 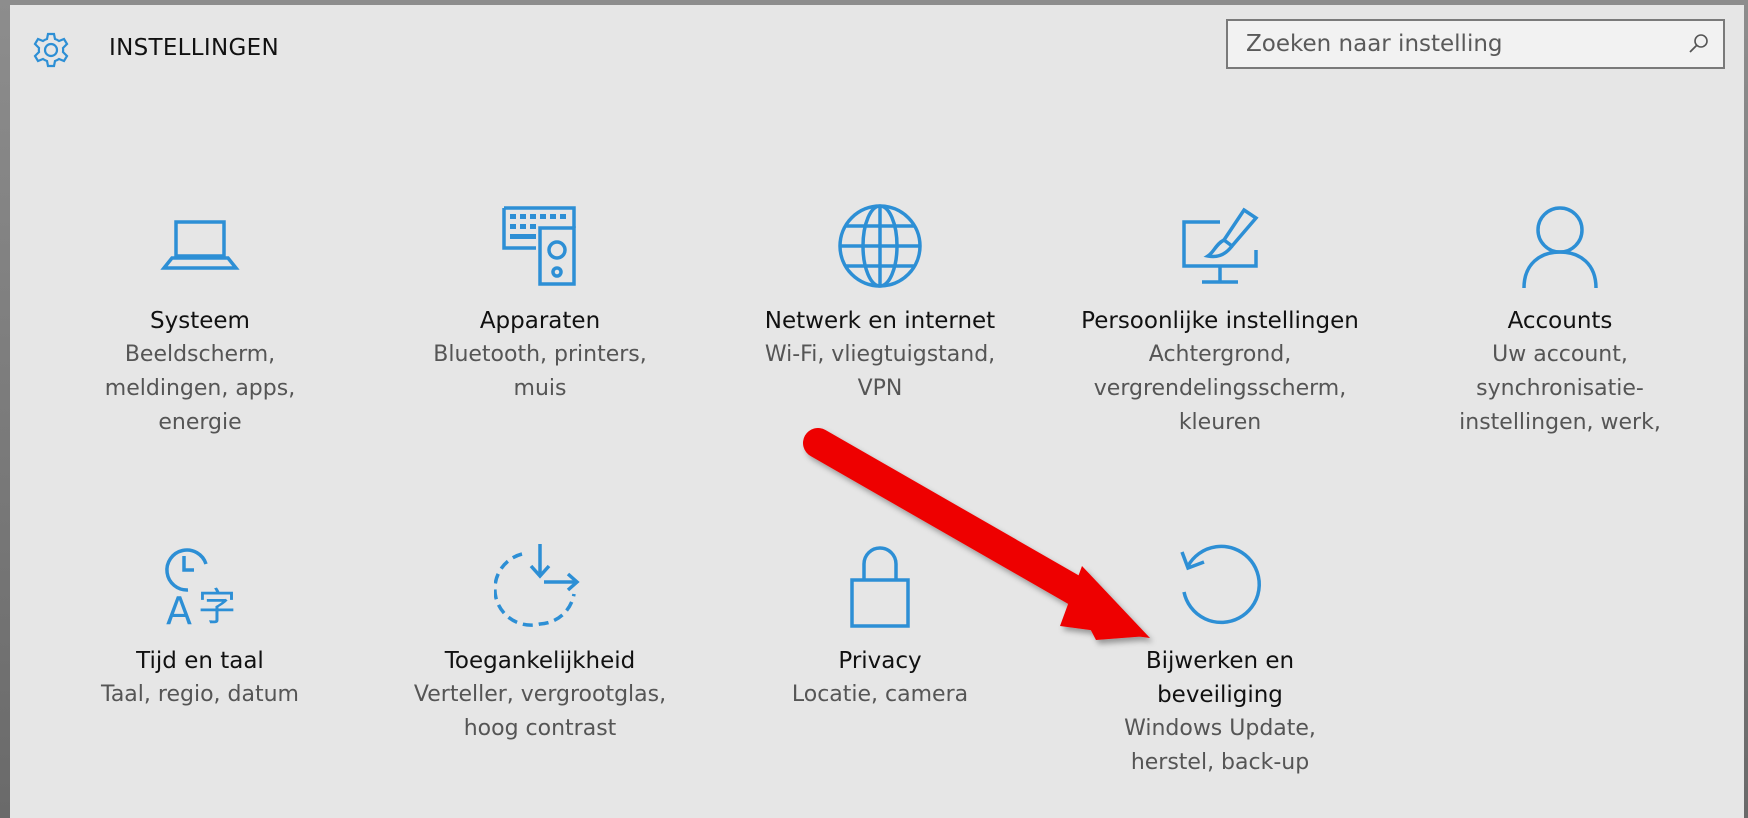 I want to click on tile-apparaten: Apparaten Bluetooth, printers, muis, so click(x=540, y=303).